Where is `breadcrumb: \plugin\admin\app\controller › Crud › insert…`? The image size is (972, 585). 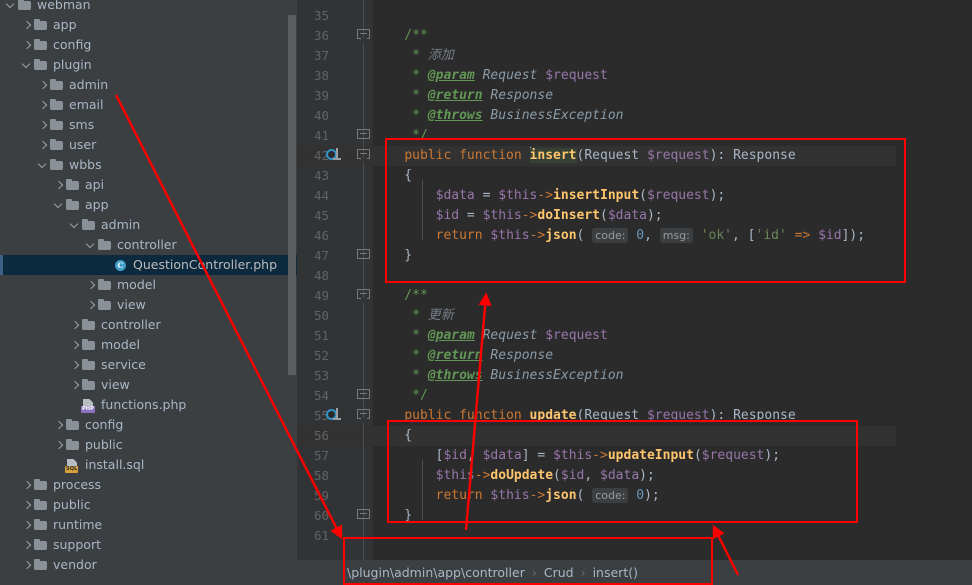
breadcrumb: \plugin\admin\app\controller › Crud › insert… is located at coordinates (634, 572).